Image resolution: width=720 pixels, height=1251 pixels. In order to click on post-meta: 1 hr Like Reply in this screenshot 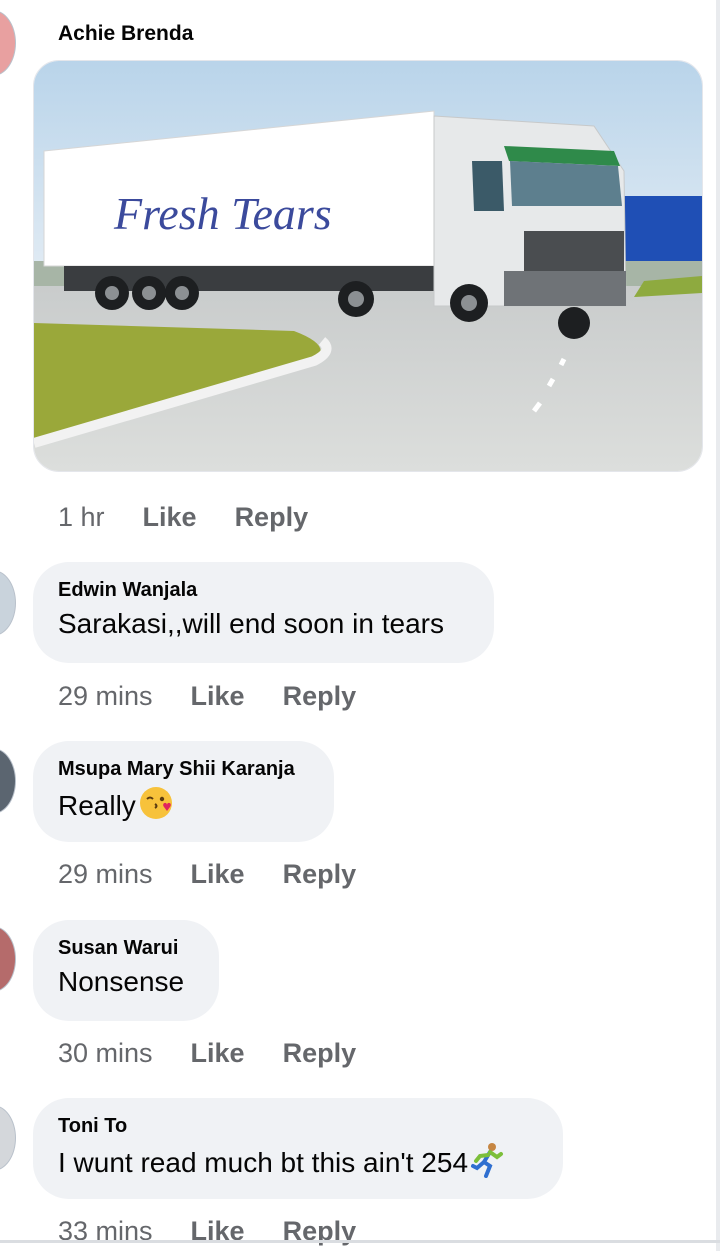, I will do `click(183, 517)`.